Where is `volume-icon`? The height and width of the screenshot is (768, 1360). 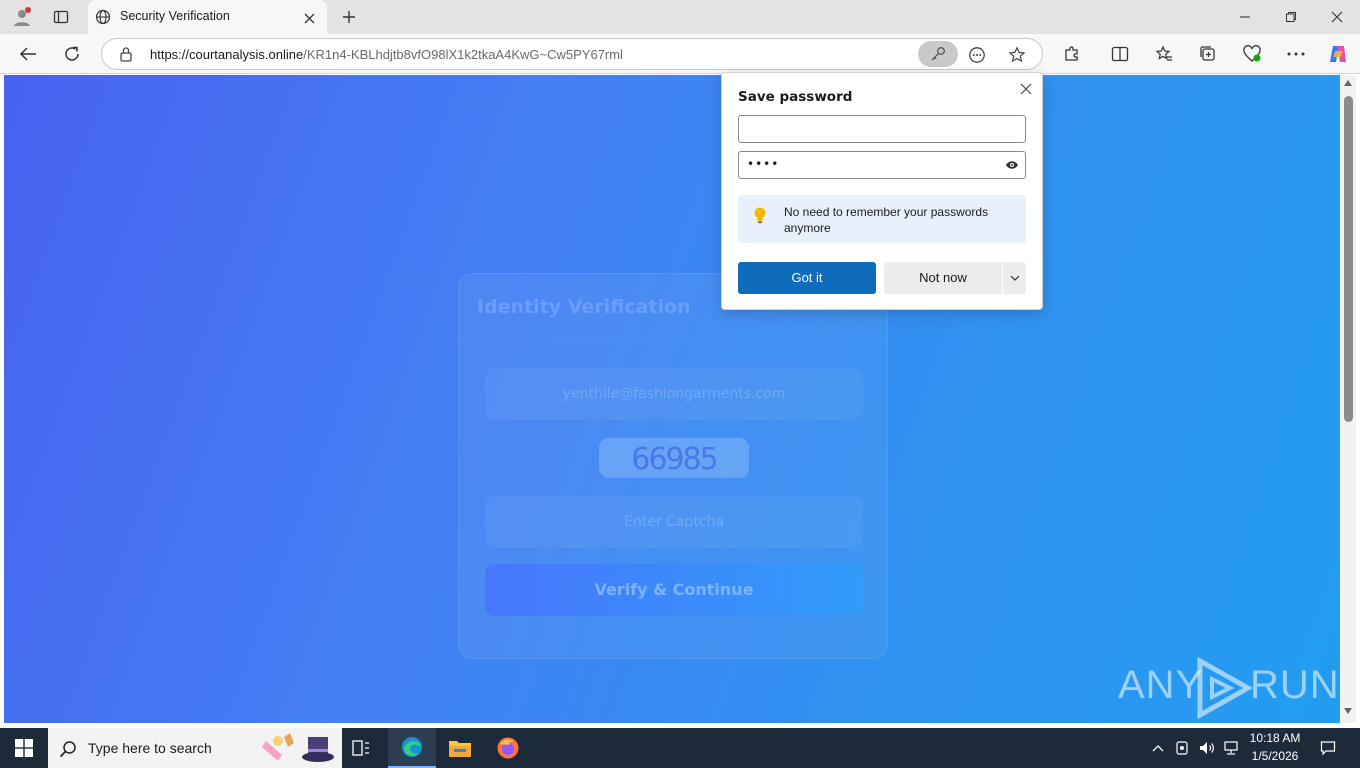
volume-icon is located at coordinates (1207, 748).